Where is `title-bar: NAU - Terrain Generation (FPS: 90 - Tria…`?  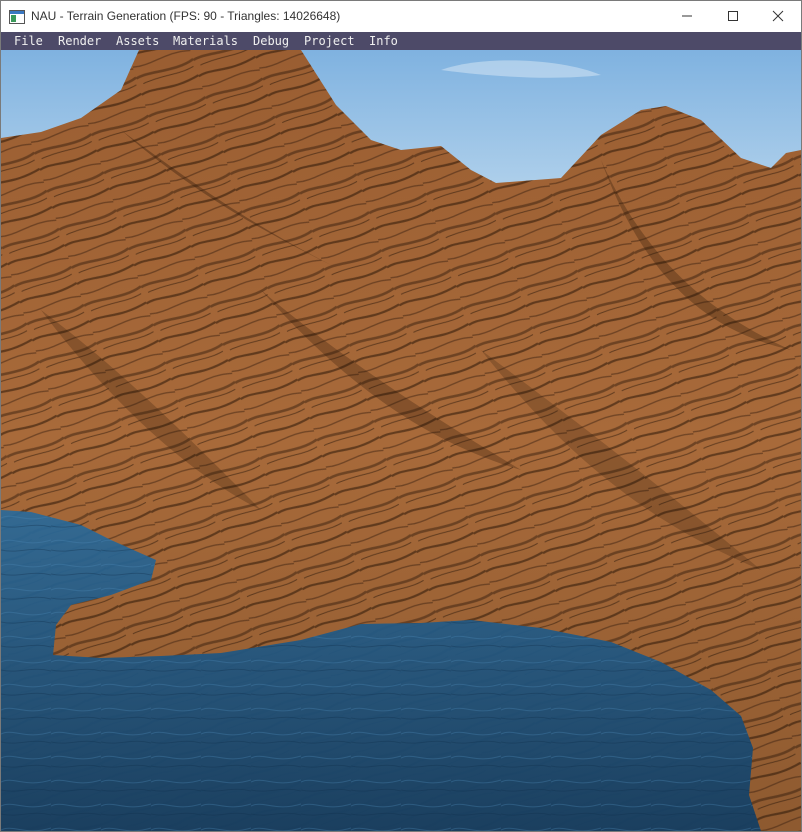 title-bar: NAU - Terrain Generation (FPS: 90 - Tria… is located at coordinates (401, 16).